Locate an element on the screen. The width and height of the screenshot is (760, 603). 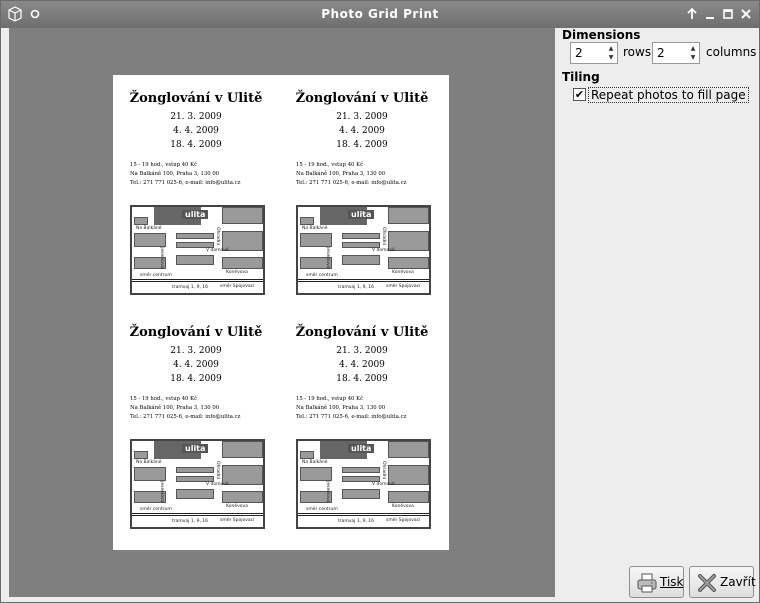
poster-date: 18. 4. 2009 is located at coordinates (362, 145).